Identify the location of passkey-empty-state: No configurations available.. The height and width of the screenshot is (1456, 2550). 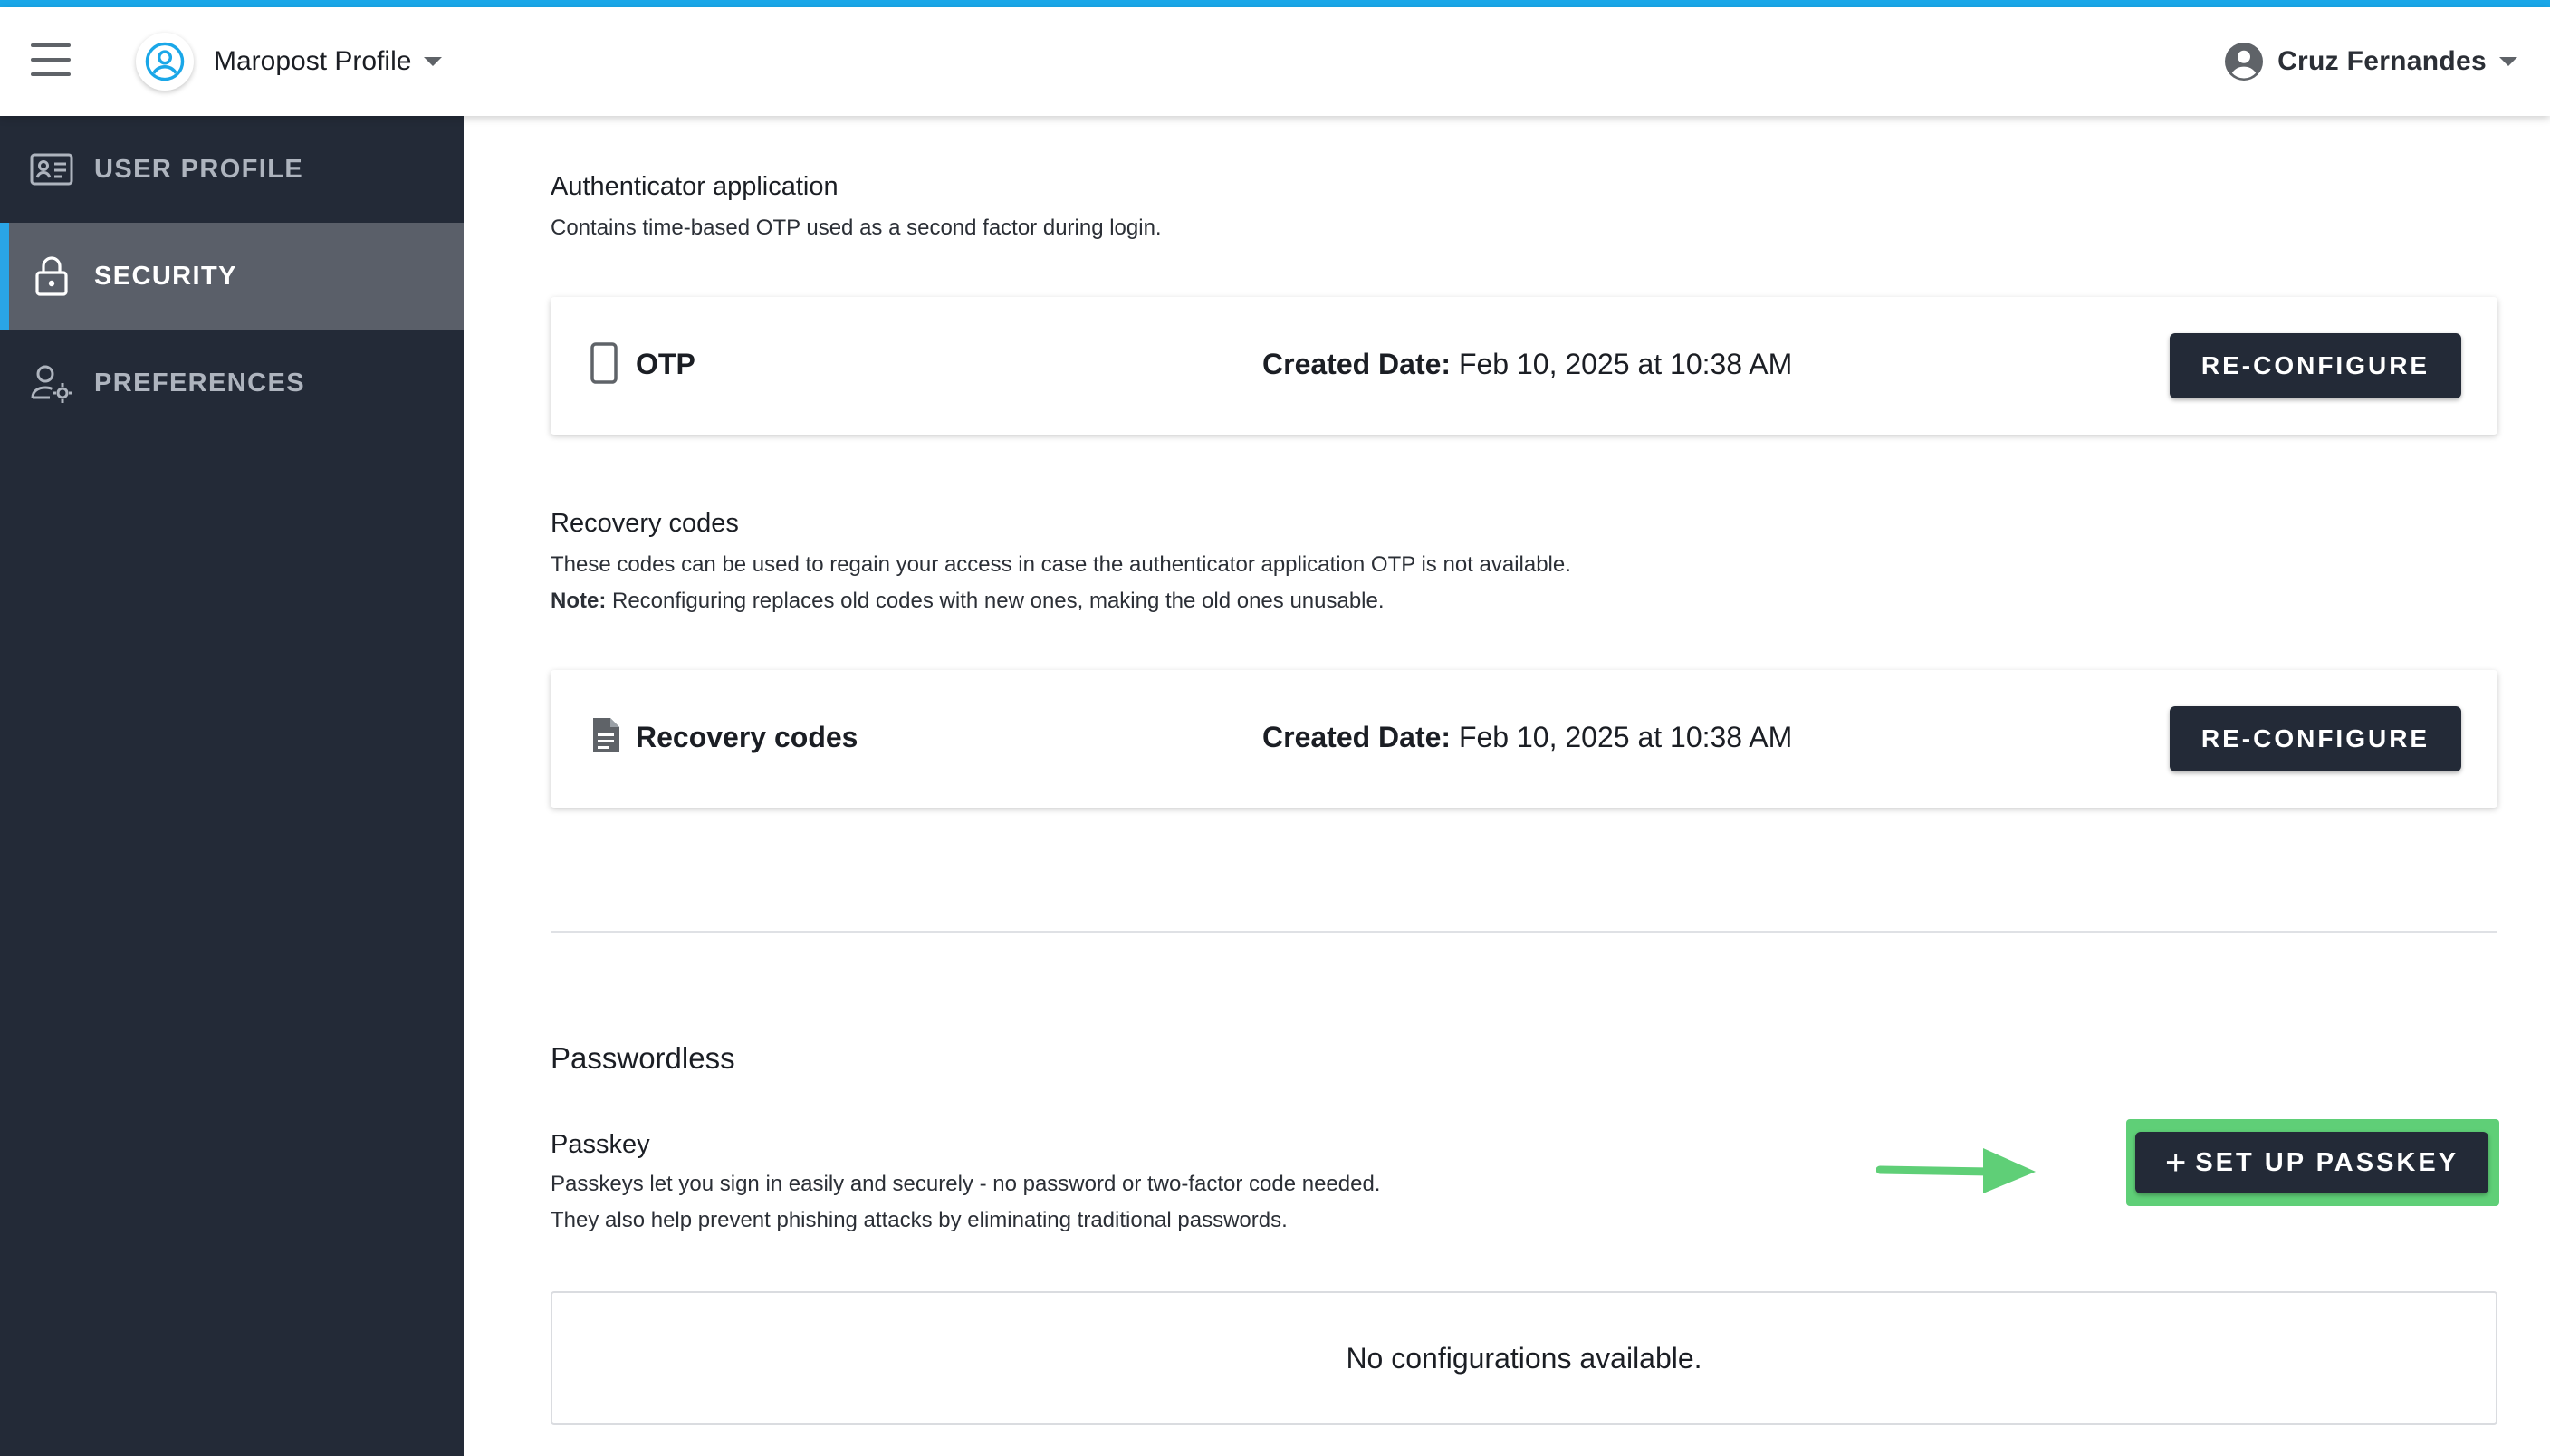
(1524, 1358).